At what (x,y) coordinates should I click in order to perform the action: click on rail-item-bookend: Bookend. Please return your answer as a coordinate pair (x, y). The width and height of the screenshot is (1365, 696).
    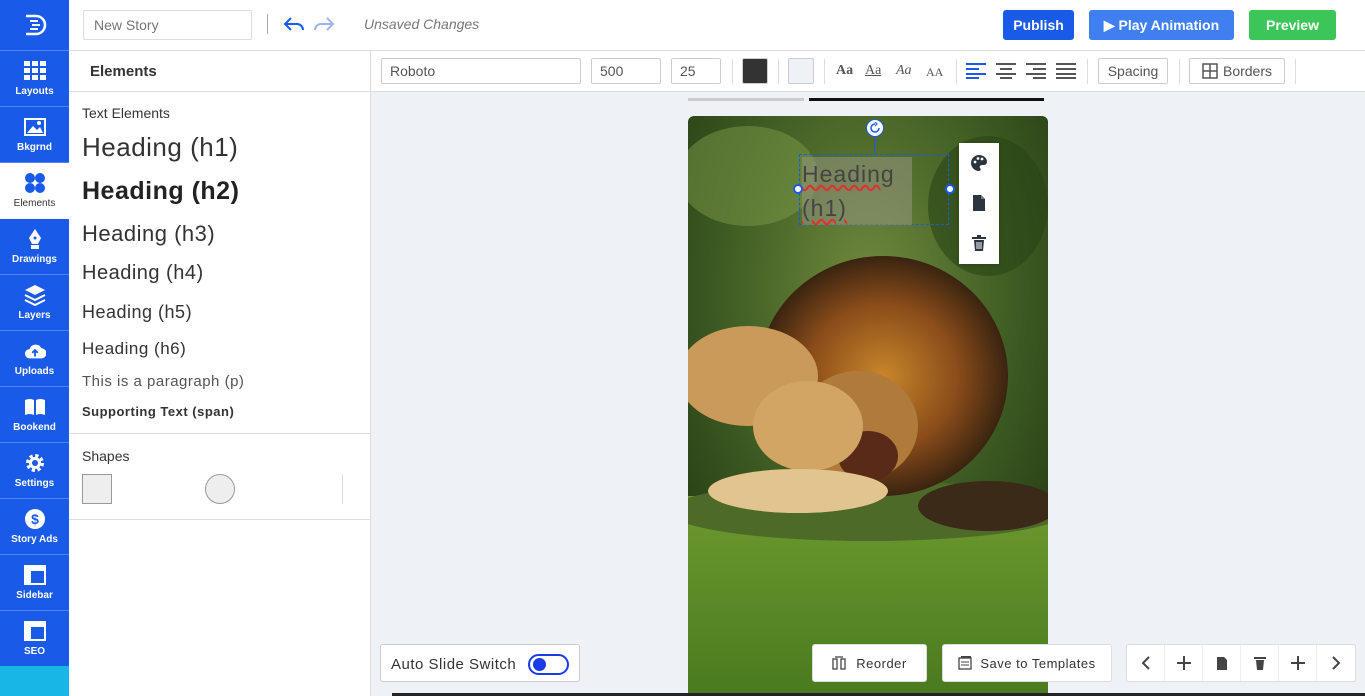
    Looking at the image, I should click on (34, 415).